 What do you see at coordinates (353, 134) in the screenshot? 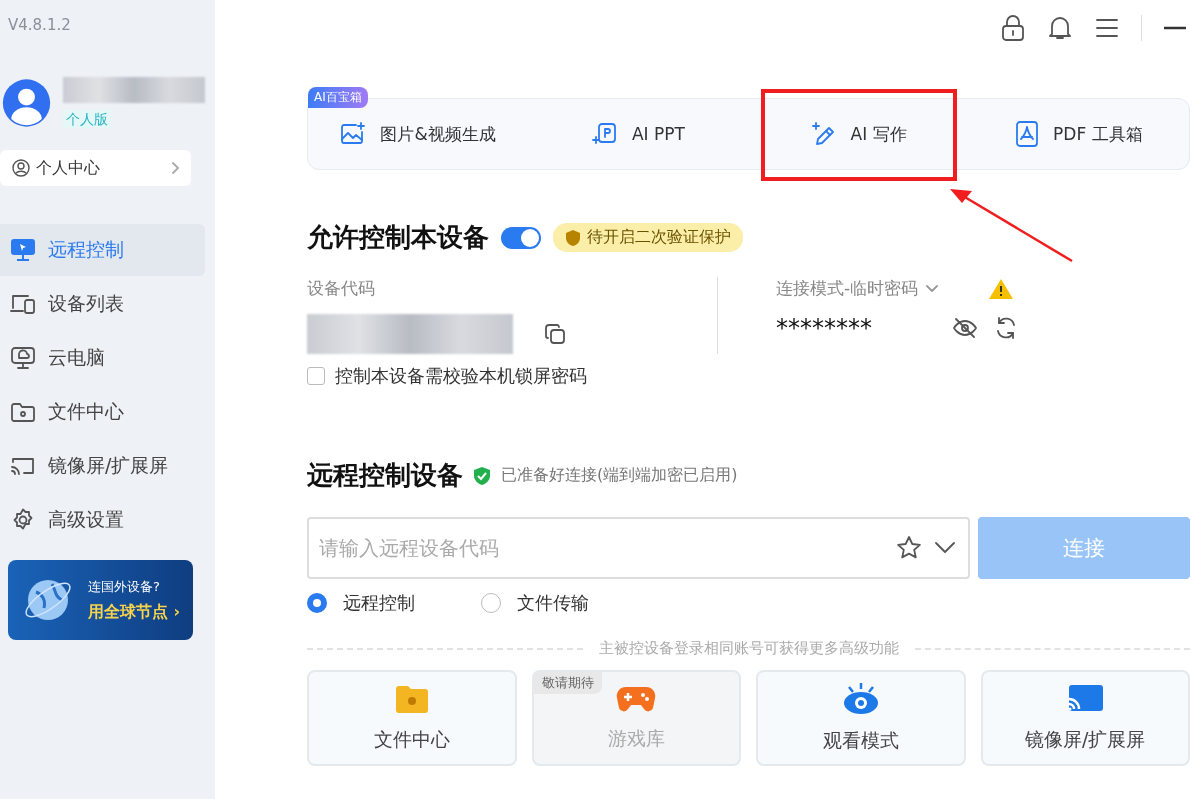
I see `image-sparkle-icon` at bounding box center [353, 134].